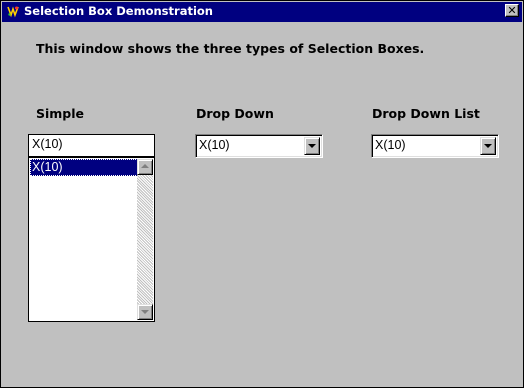  Describe the element at coordinates (435, 146) in the screenshot. I see `drop-down-list-combo: X(10)` at that location.